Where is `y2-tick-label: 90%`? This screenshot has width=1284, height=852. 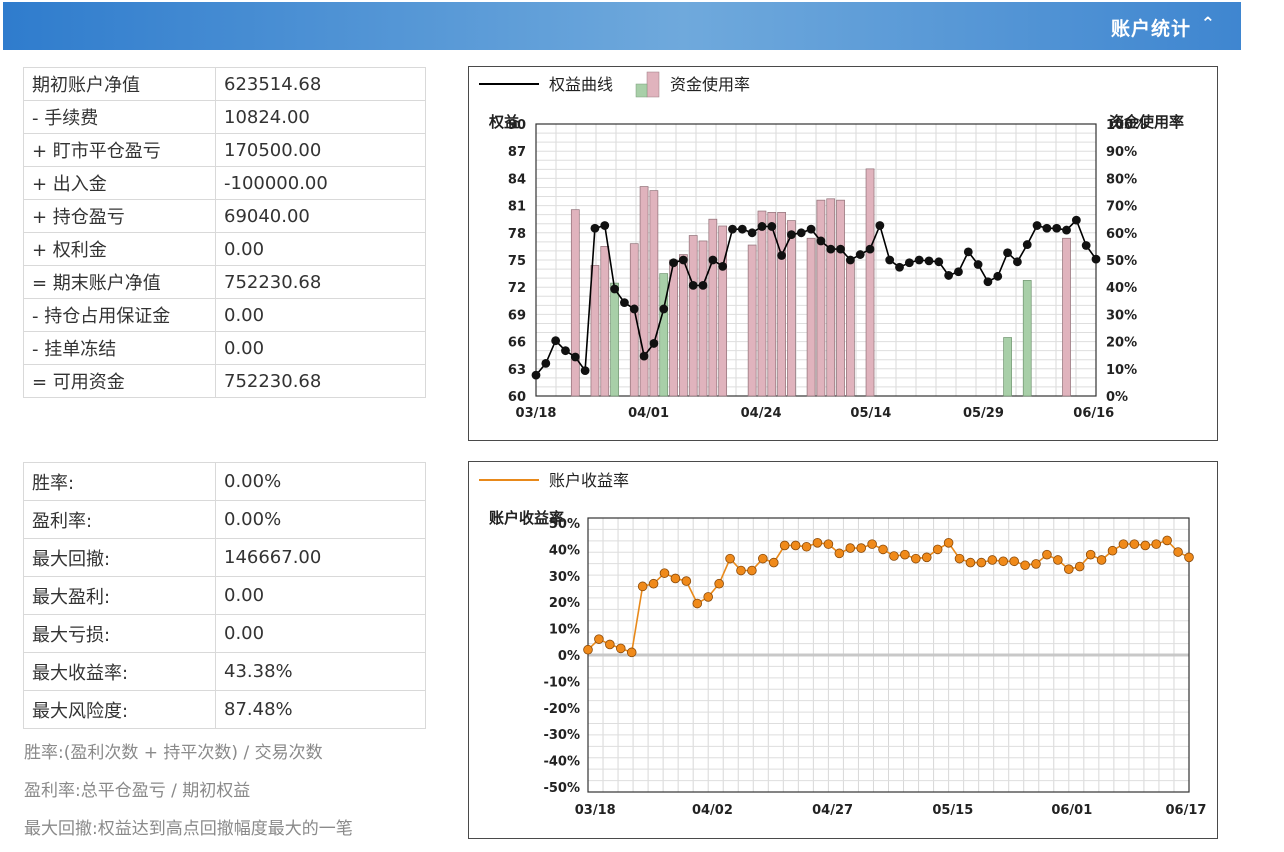 y2-tick-label: 90% is located at coordinates (1121, 152).